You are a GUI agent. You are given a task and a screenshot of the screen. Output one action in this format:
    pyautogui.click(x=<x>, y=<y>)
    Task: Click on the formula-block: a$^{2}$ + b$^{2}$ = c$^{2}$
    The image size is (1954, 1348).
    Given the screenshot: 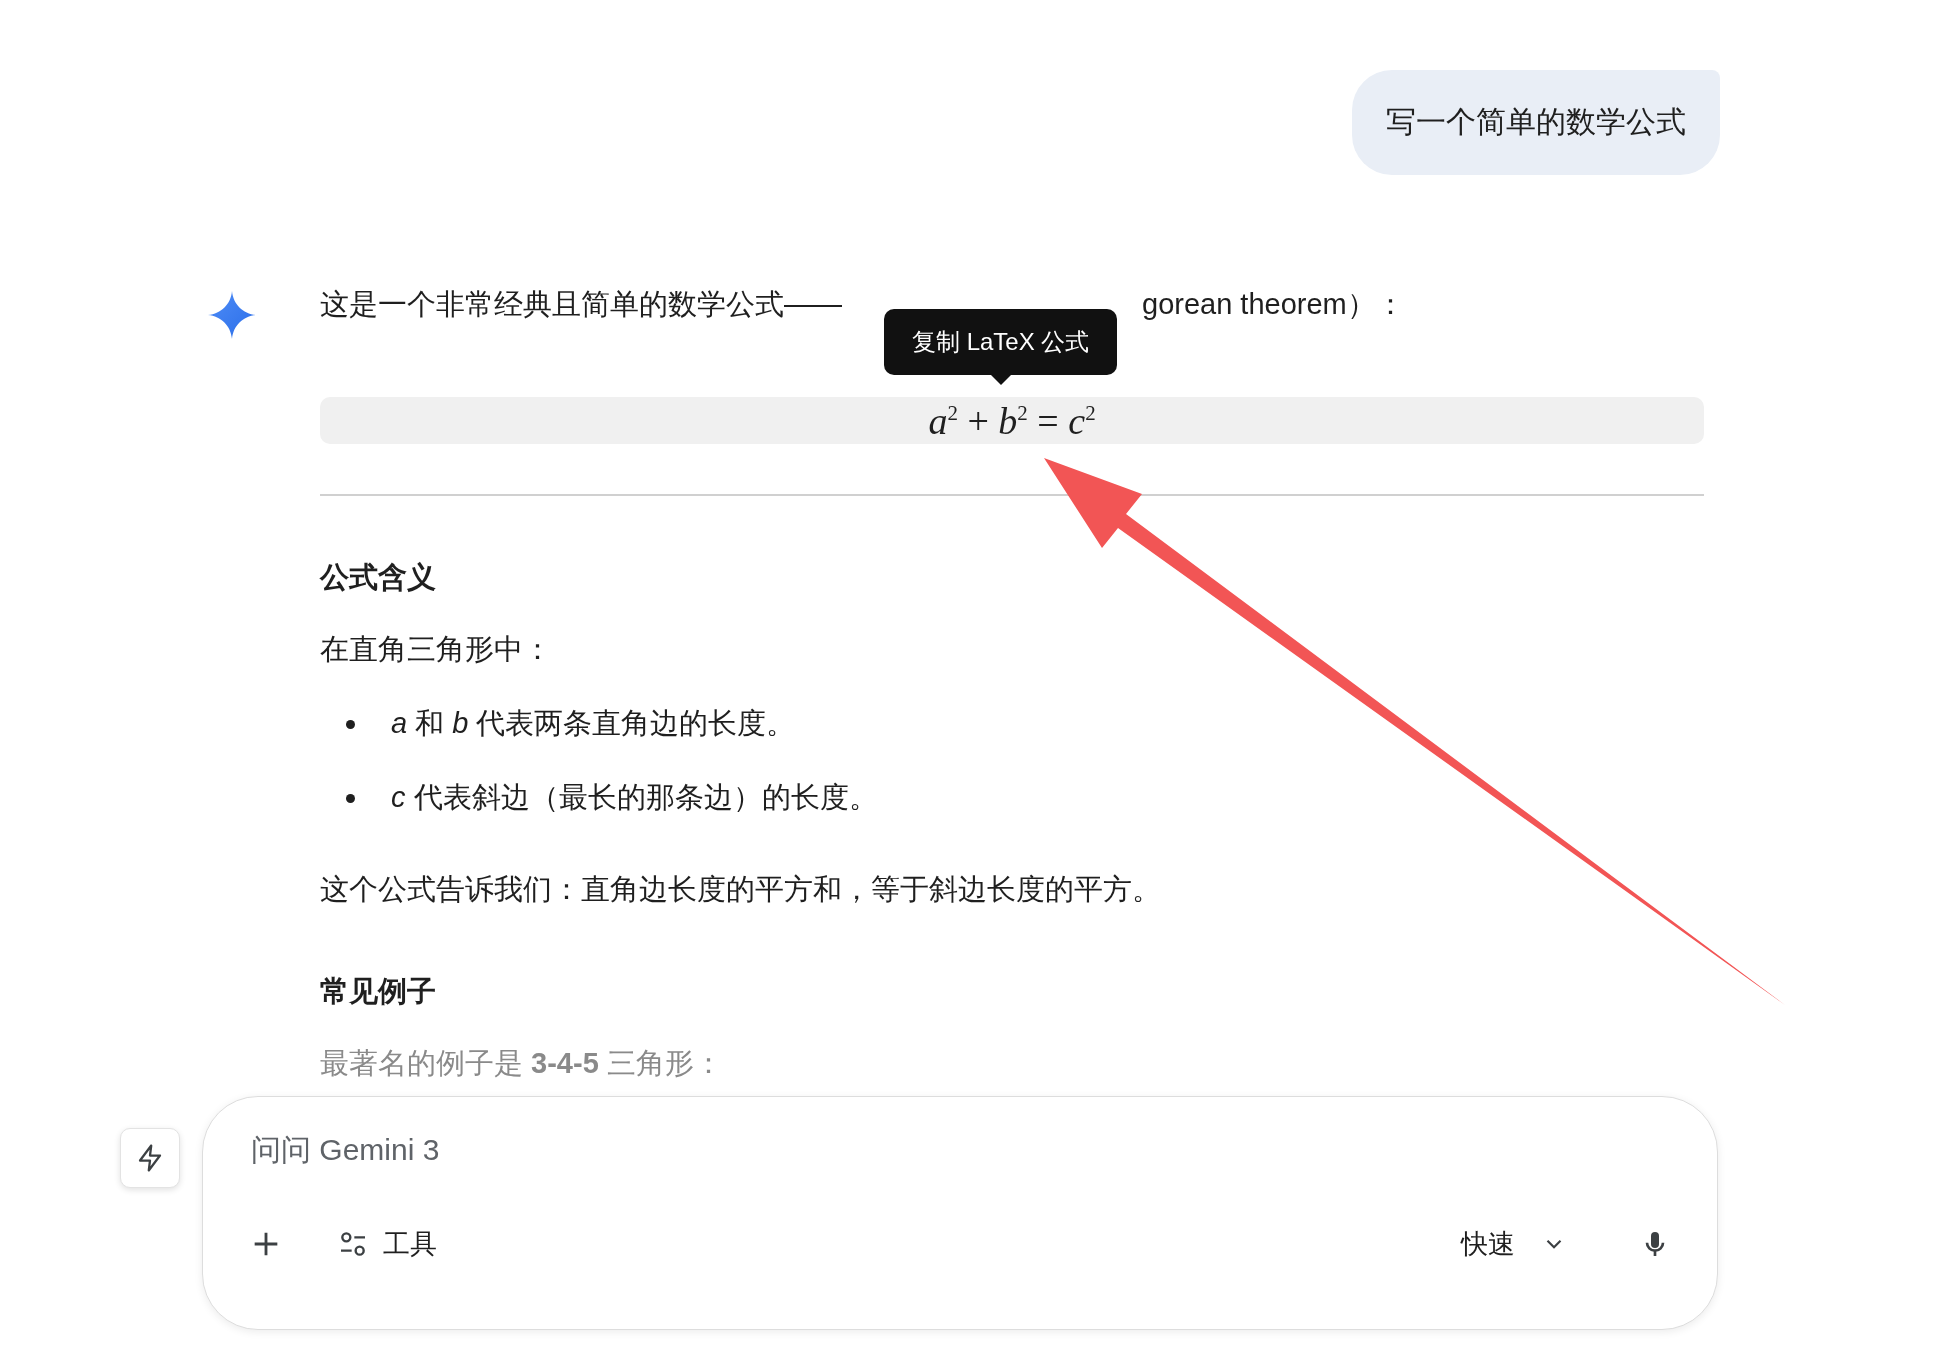 What is the action you would take?
    pyautogui.click(x=1012, y=420)
    